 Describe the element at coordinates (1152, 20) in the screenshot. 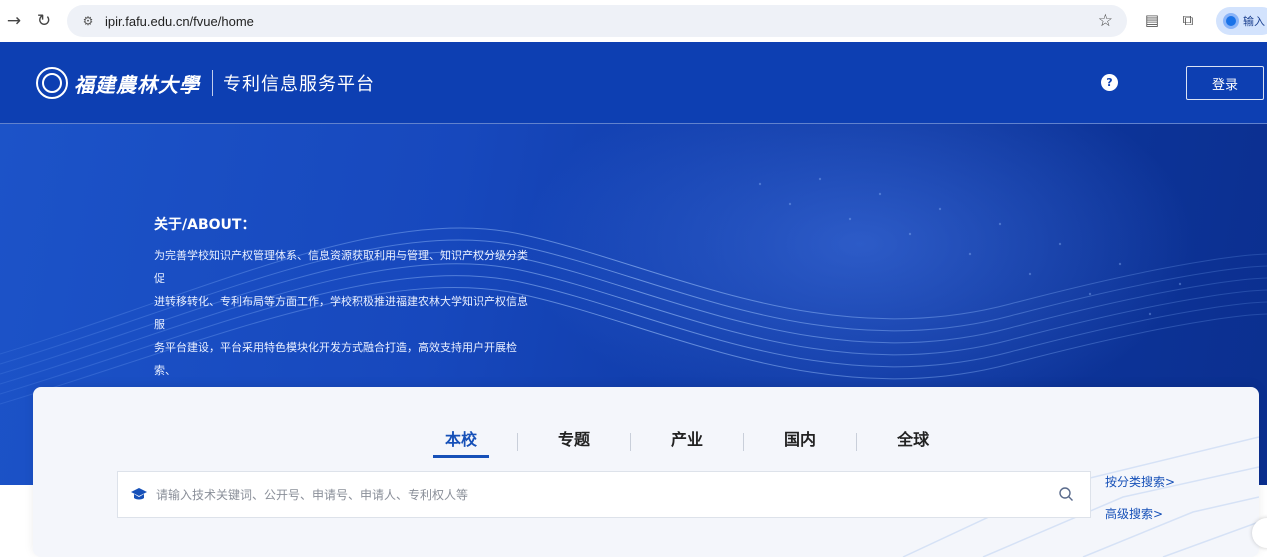

I see `reading-mode-icon: ▤` at that location.